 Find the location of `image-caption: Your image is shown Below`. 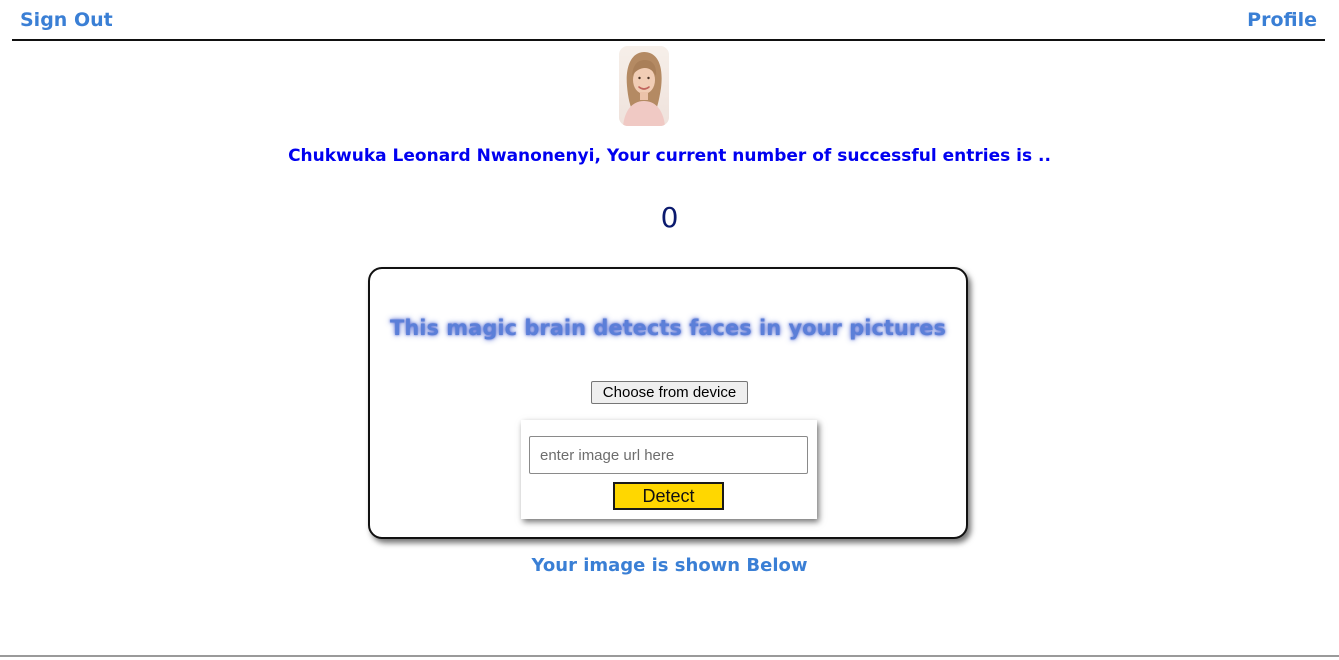

image-caption: Your image is shown Below is located at coordinates (669, 565).